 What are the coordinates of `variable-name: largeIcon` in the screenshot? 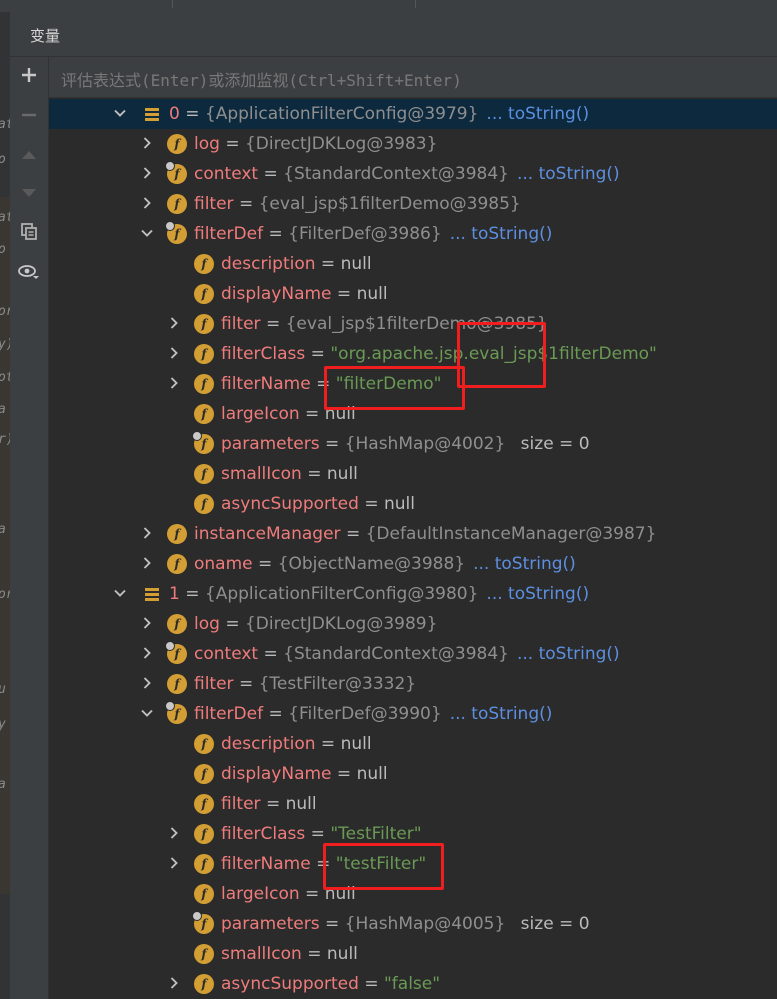 It's located at (260, 414).